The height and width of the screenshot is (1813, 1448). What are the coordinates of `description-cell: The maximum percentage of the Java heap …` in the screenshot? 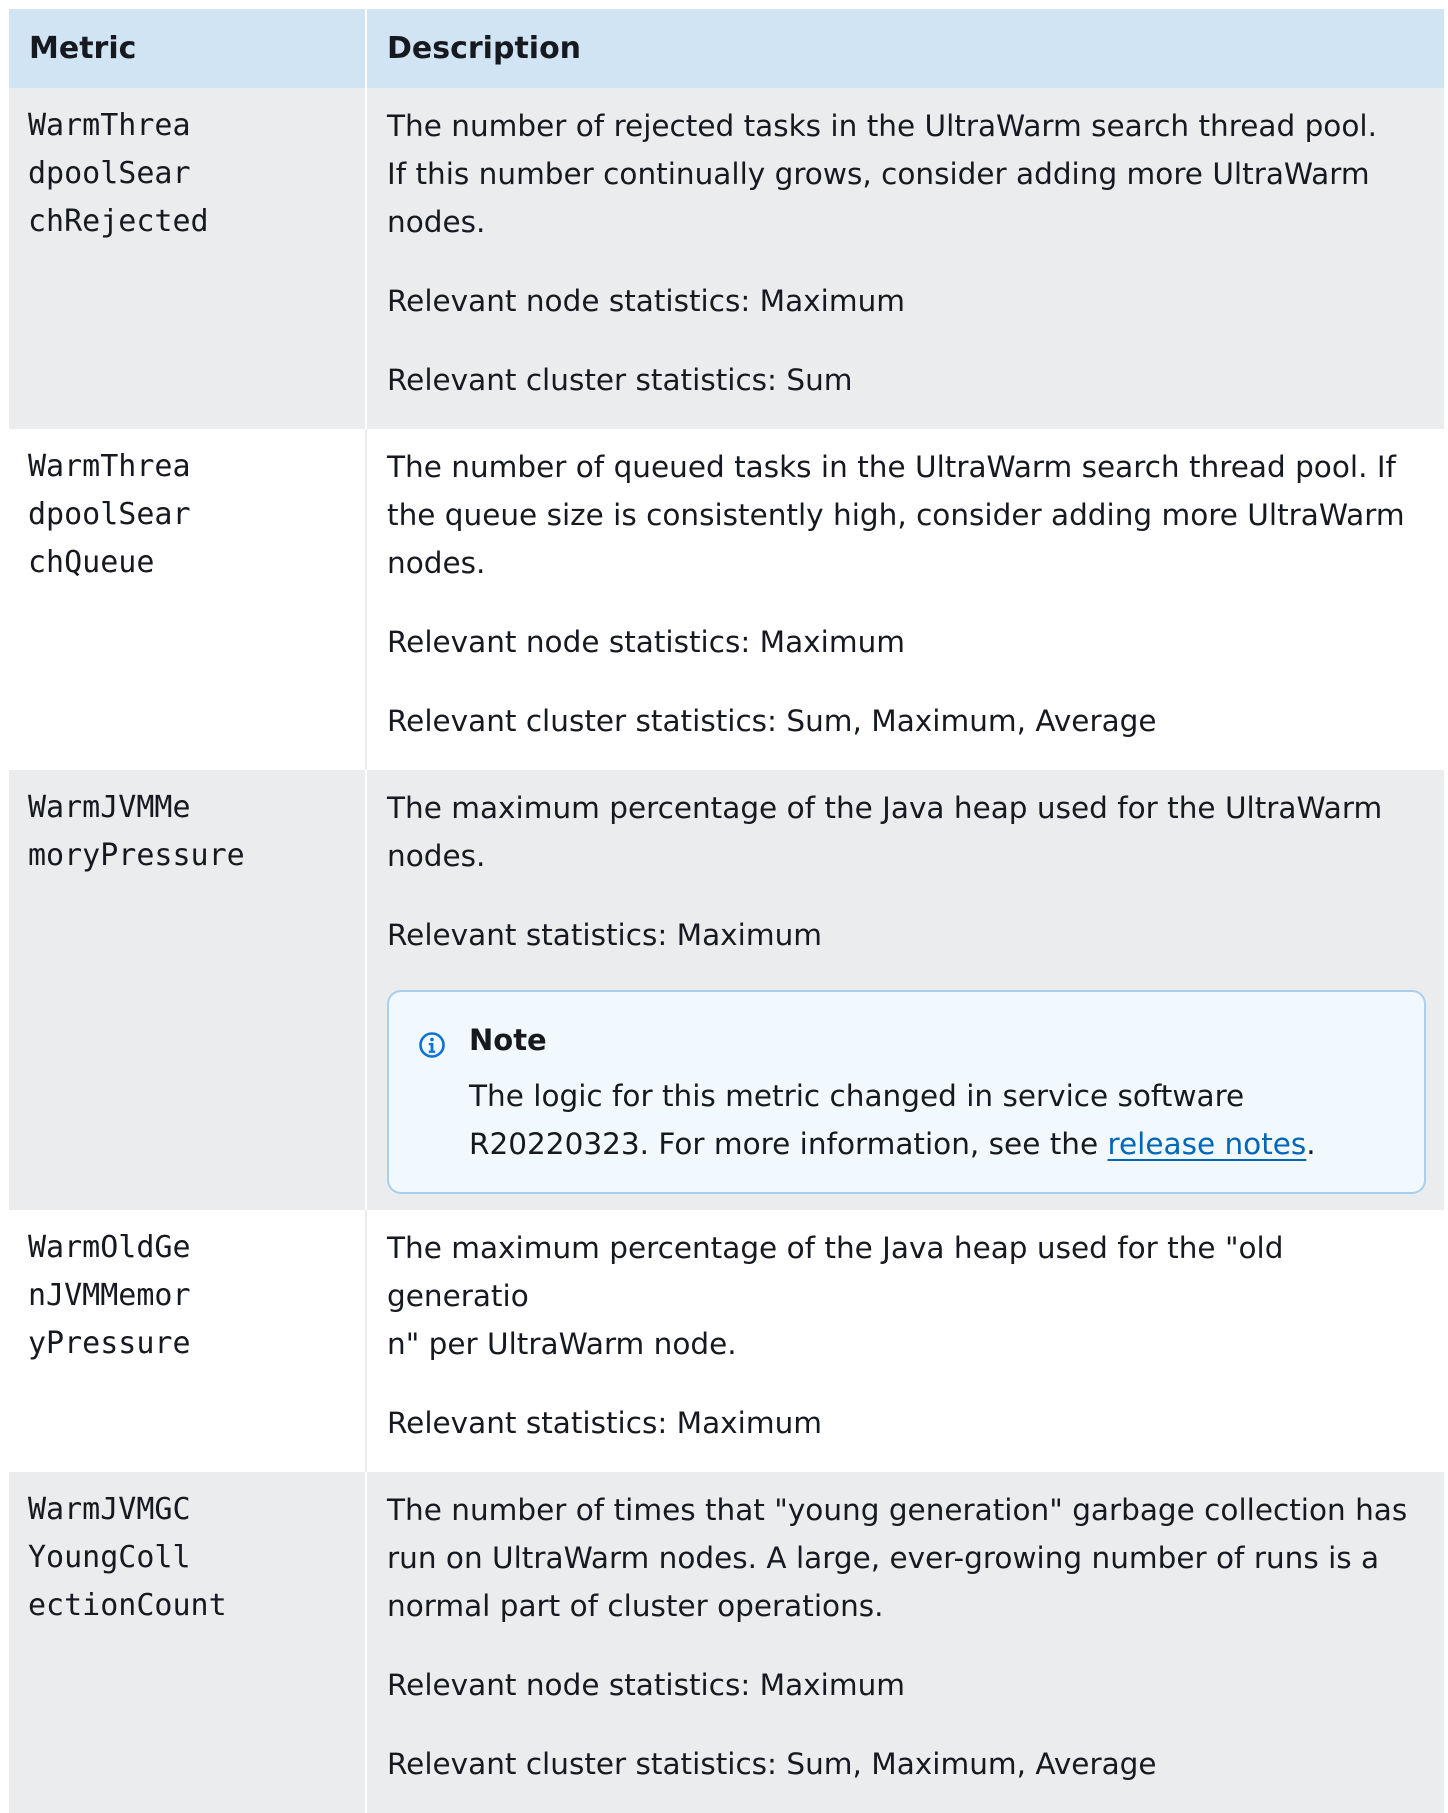 It's located at (904, 1341).